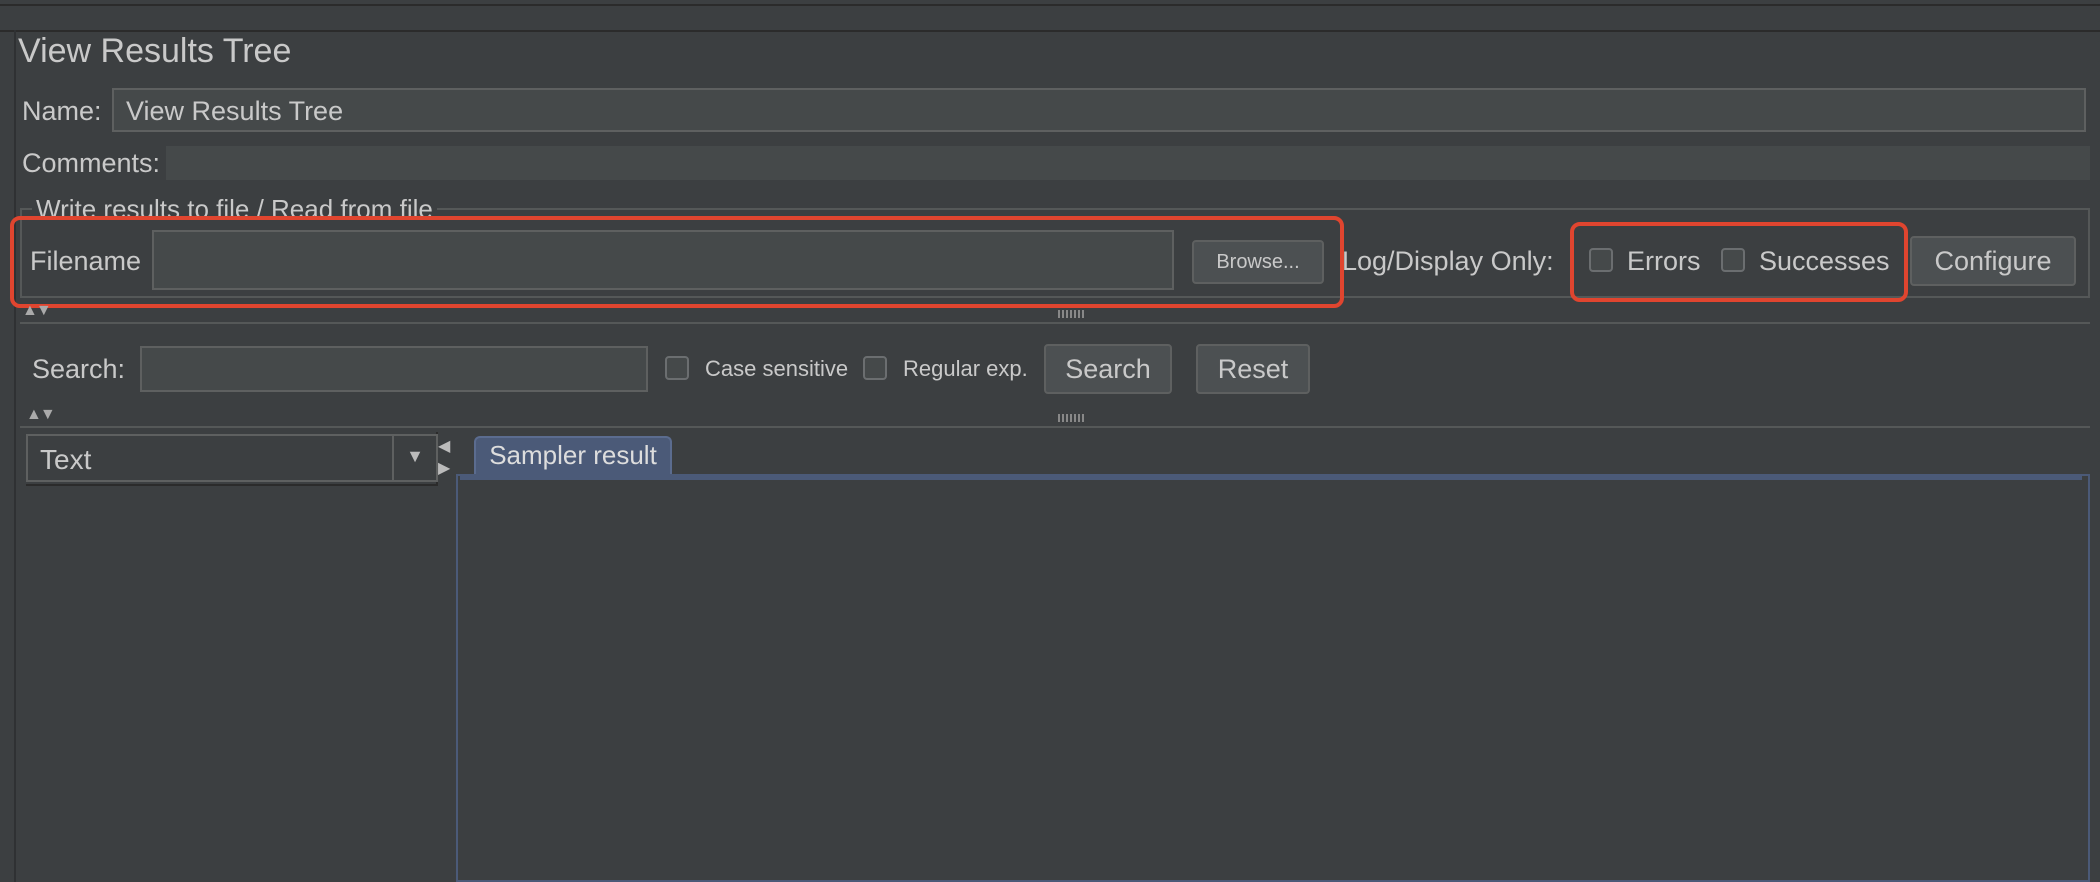  What do you see at coordinates (444, 458) in the screenshot?
I see `pane-collapse-arrows: ◀ ▶` at bounding box center [444, 458].